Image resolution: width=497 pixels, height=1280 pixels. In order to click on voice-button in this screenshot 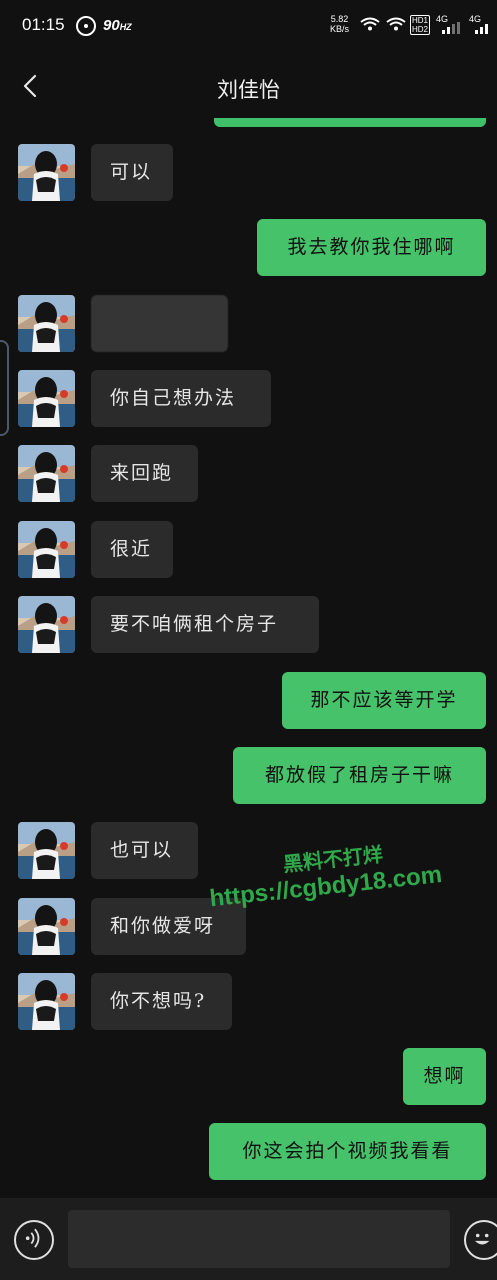, I will do `click(34, 1240)`.